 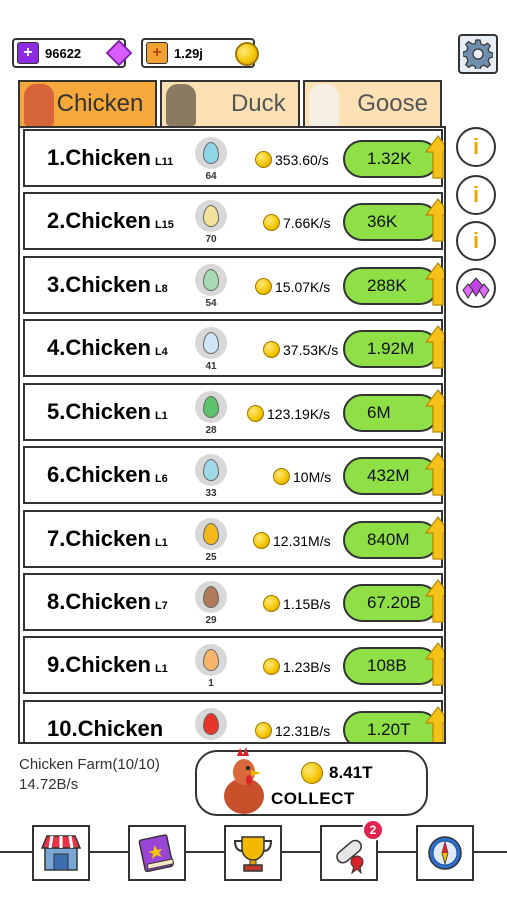 I want to click on tab-chicken: Chicken, so click(x=88, y=103).